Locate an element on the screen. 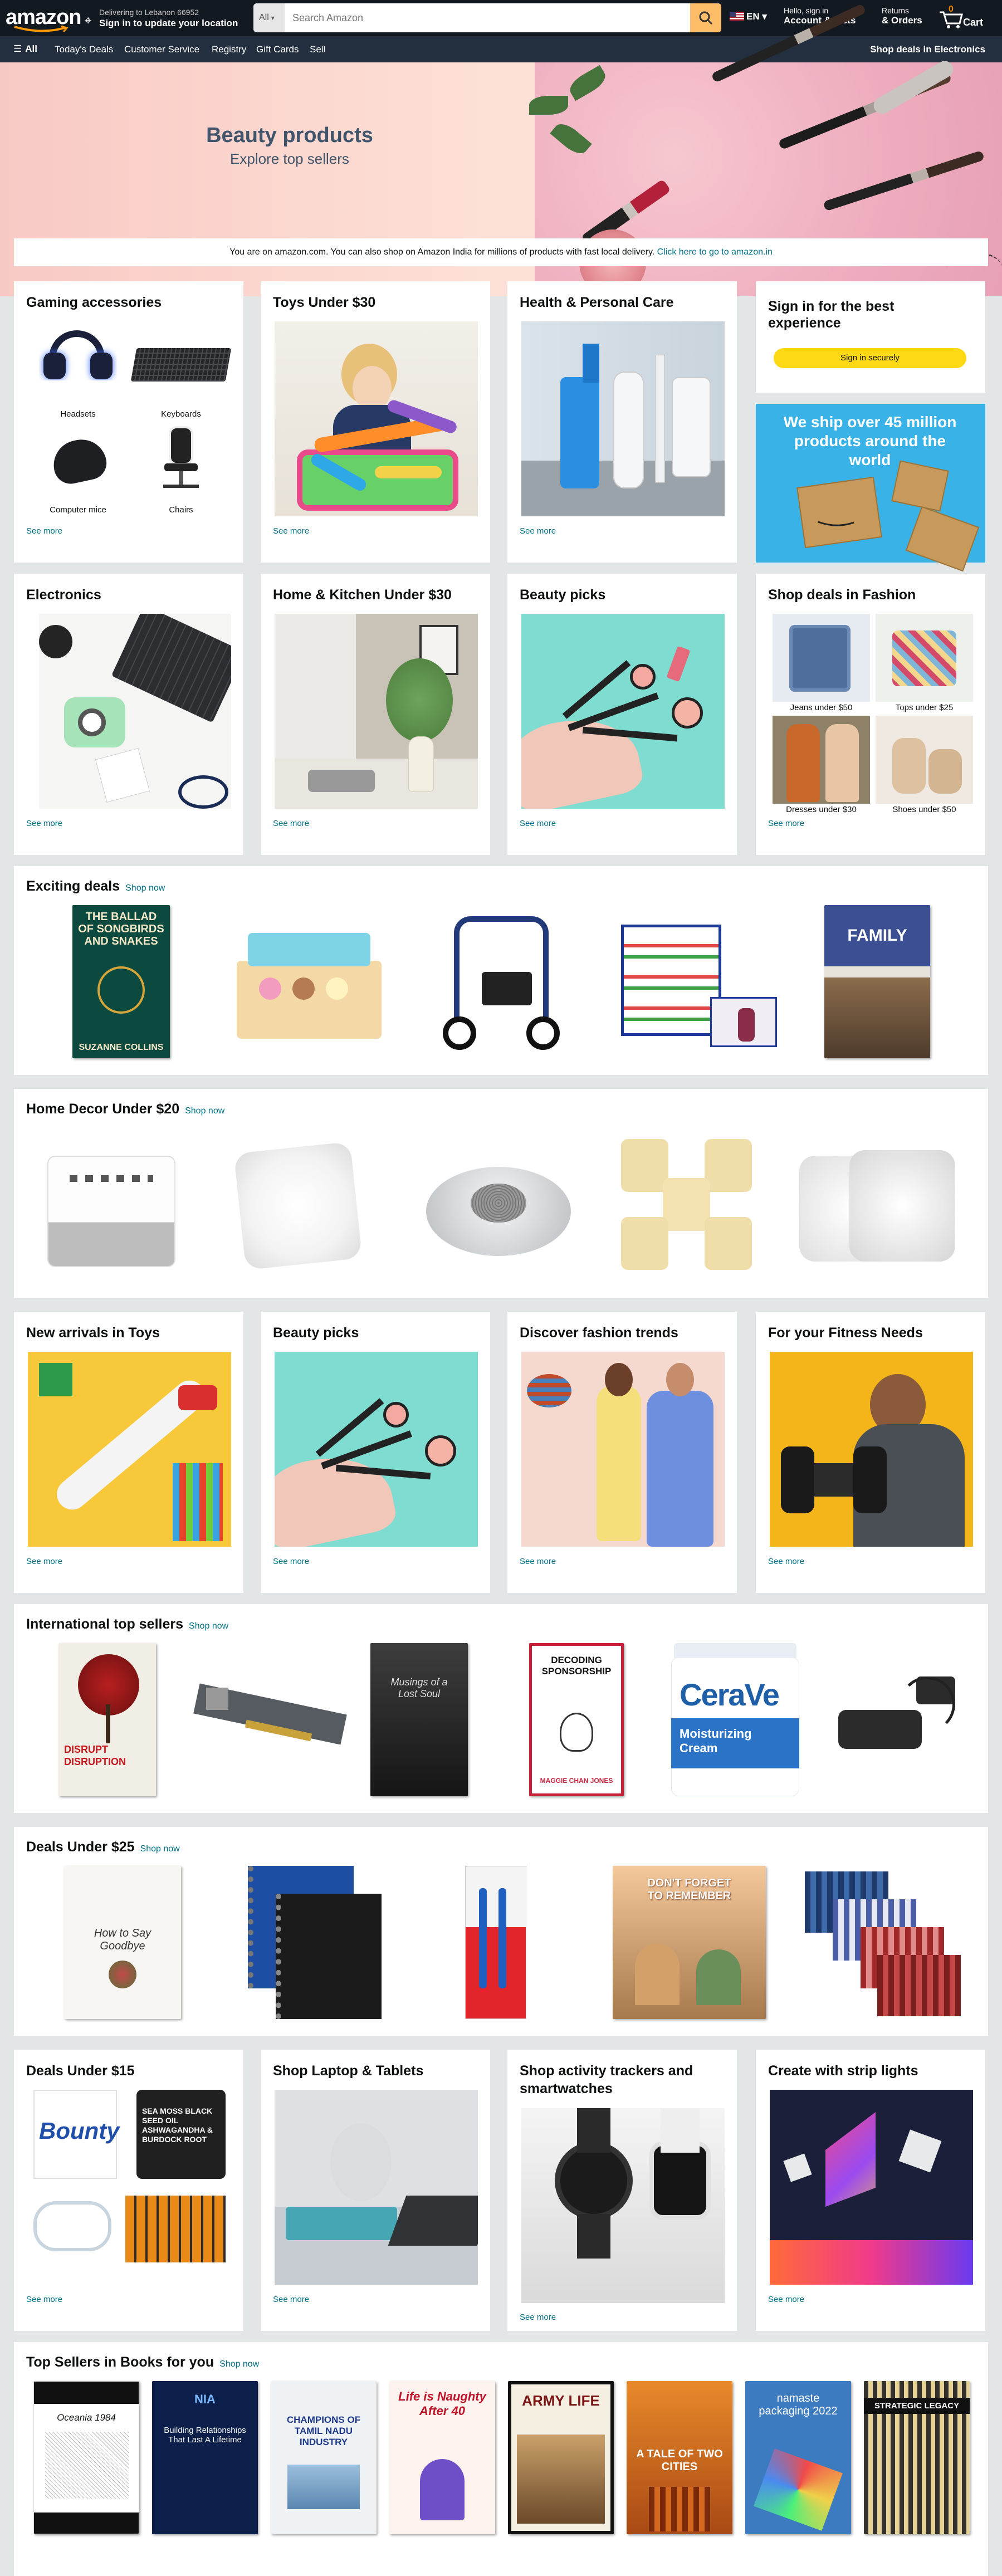 The height and width of the screenshot is (2576, 1002). laptop-image is located at coordinates (376, 2187).